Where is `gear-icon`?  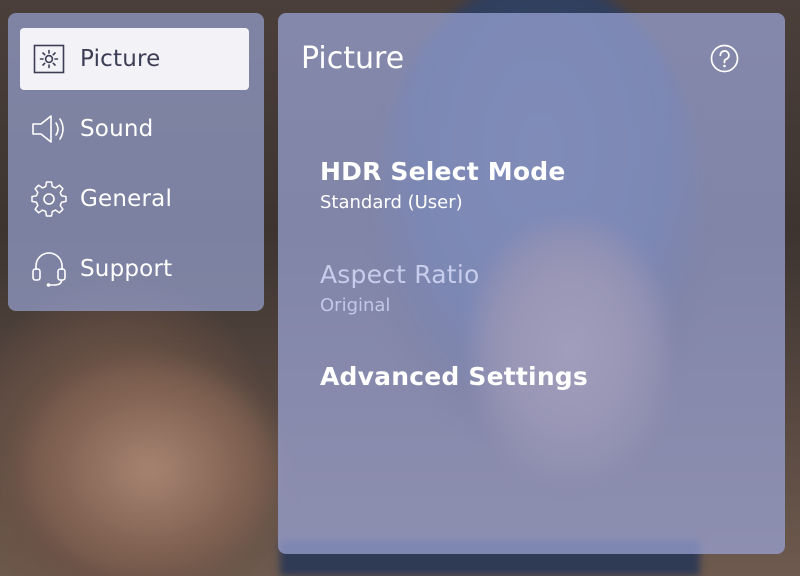
gear-icon is located at coordinates (49, 199).